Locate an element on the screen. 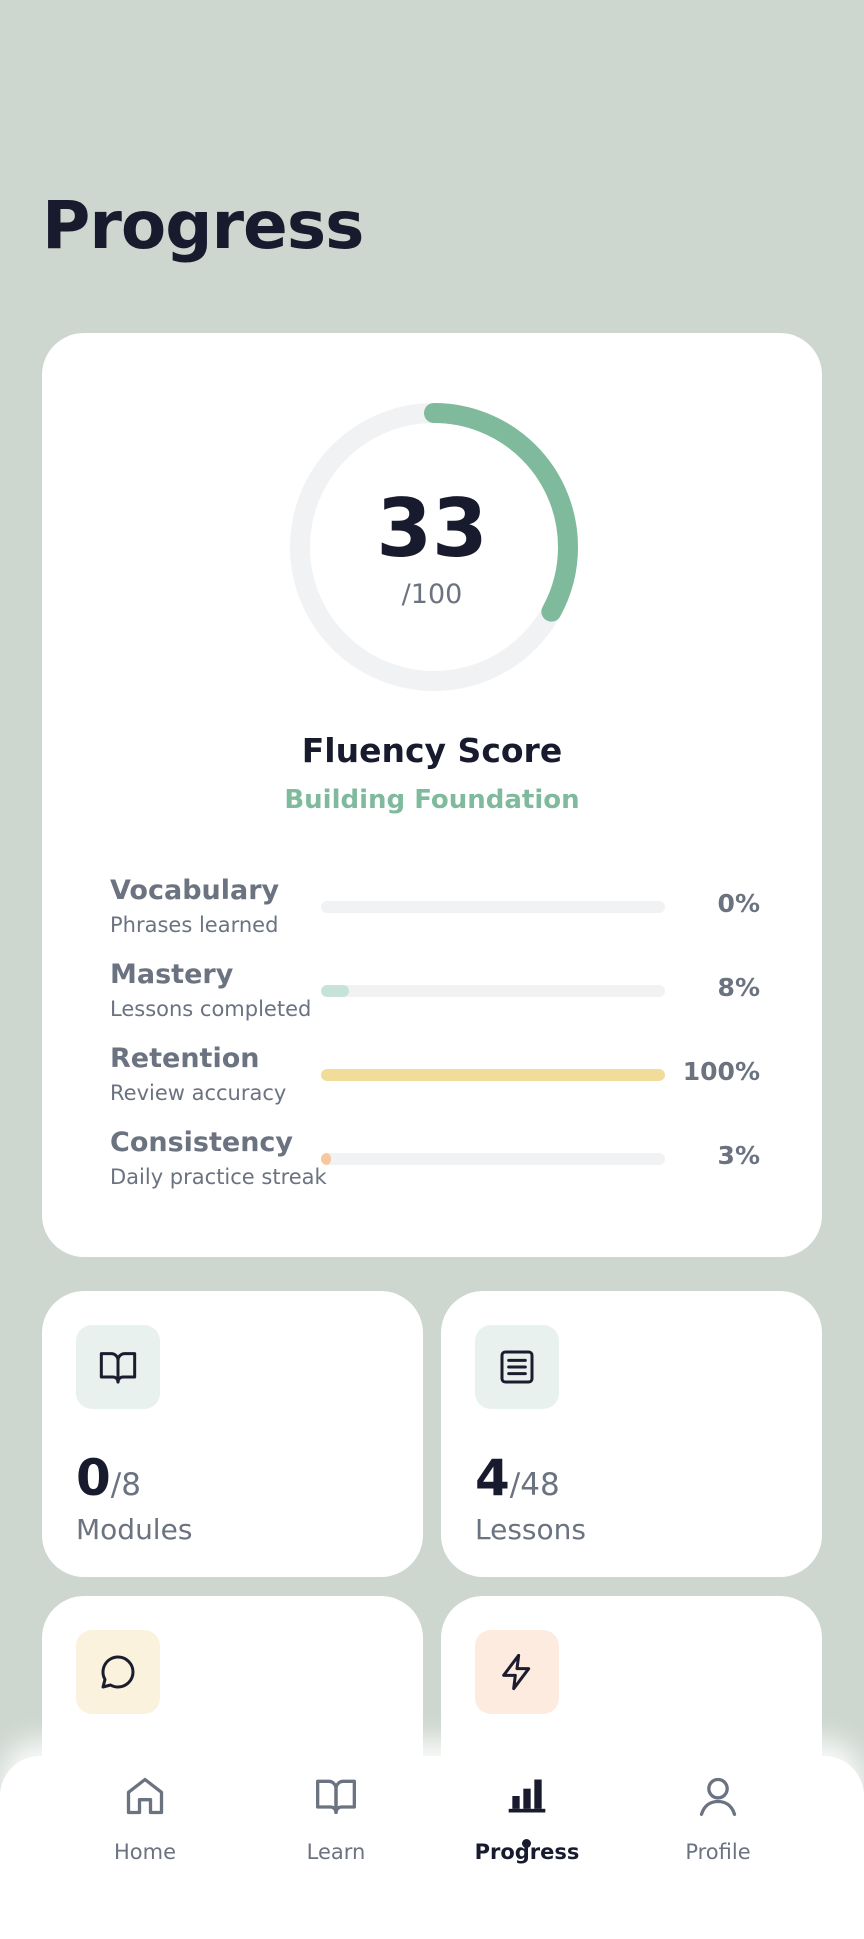 This screenshot has height=1939, width=864. metric-percent: 8% is located at coordinates (738, 987).